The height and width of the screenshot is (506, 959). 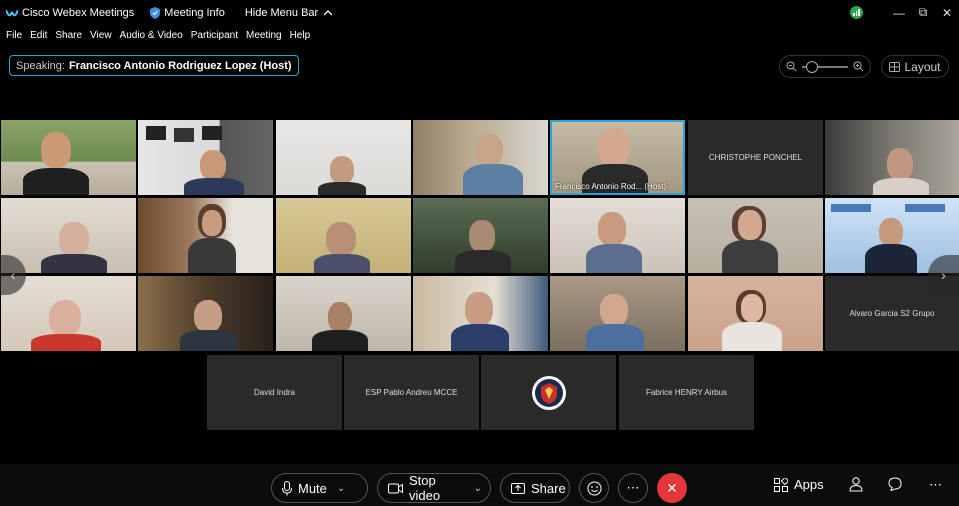 I want to click on participant-name: CHRISTOPHE PONCHEL, so click(x=755, y=157).